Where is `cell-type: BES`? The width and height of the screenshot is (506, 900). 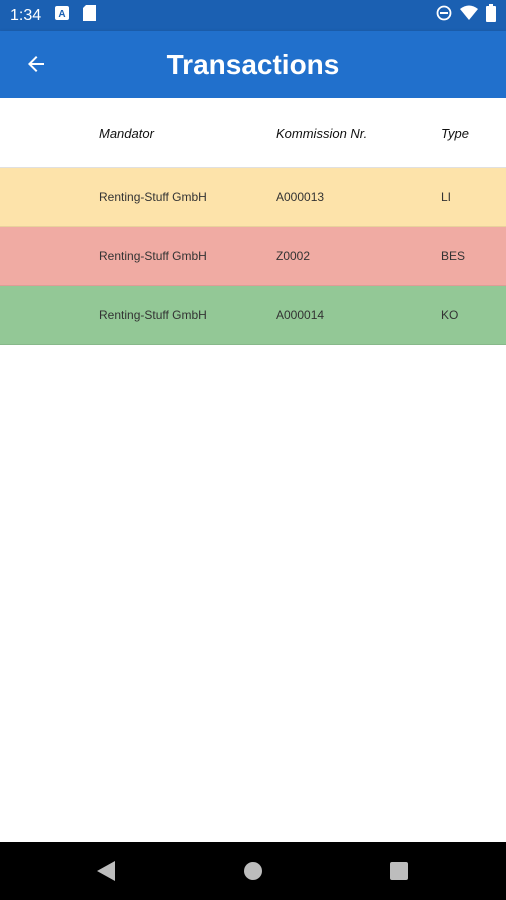 cell-type: BES is located at coordinates (453, 256).